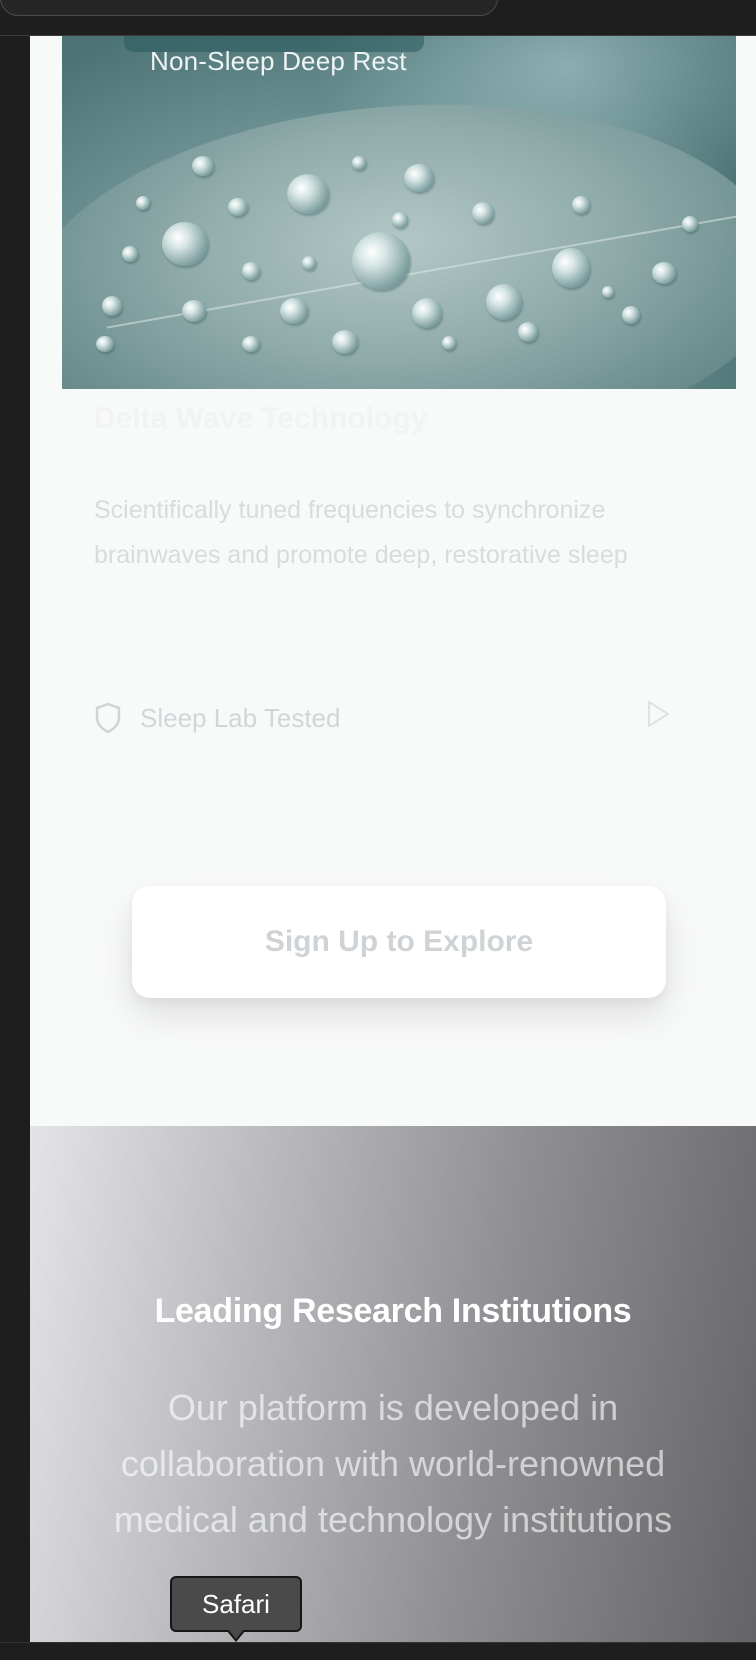 This screenshot has width=756, height=1660. Describe the element at coordinates (108, 718) in the screenshot. I see `shield-icon` at that location.